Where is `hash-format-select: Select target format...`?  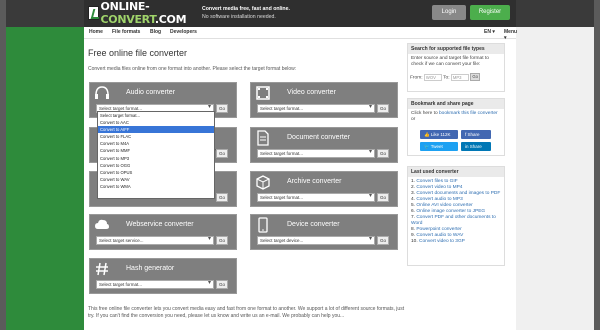
hash-format-select: Select target format... is located at coordinates (155, 284).